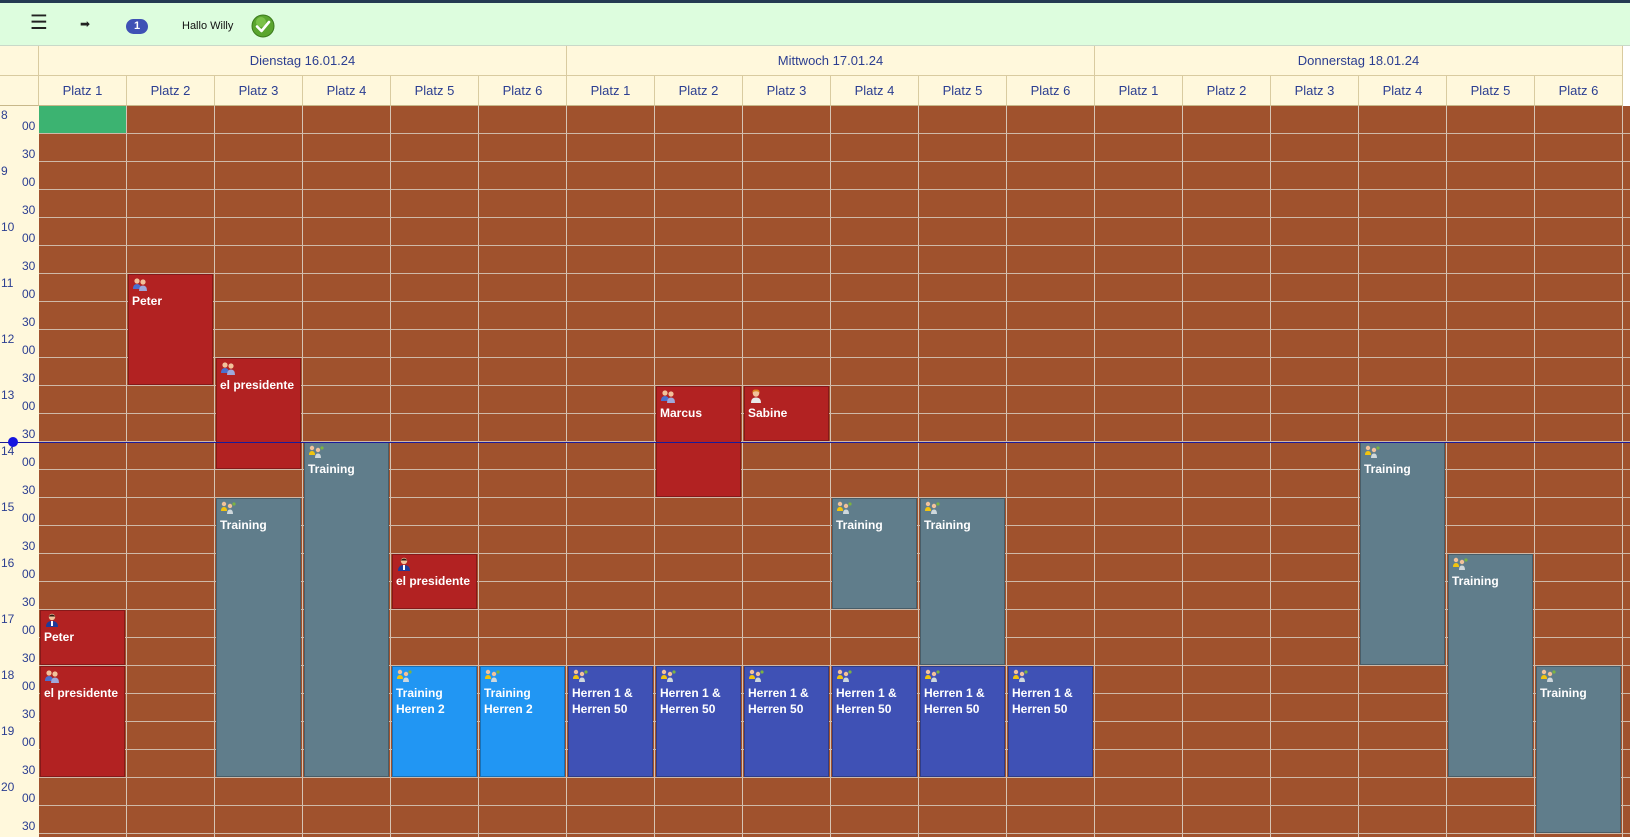 The height and width of the screenshot is (837, 1630). What do you see at coordinates (1491, 91) in the screenshot?
I see `court-header: Platz 5` at bounding box center [1491, 91].